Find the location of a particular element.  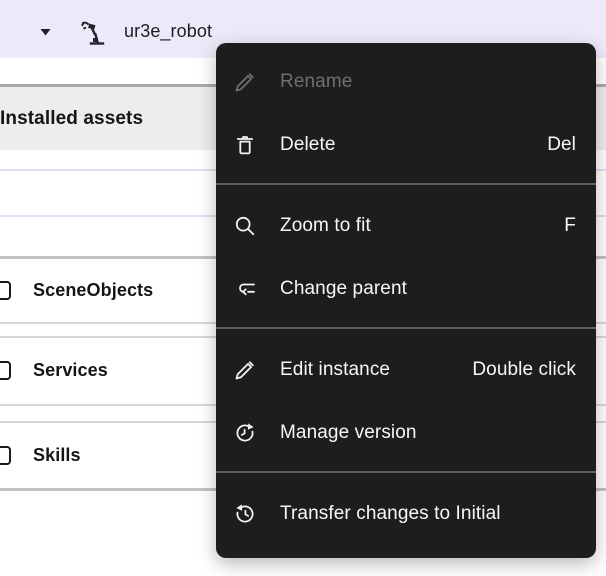

menu-item-label: Manage version is located at coordinates (348, 432).